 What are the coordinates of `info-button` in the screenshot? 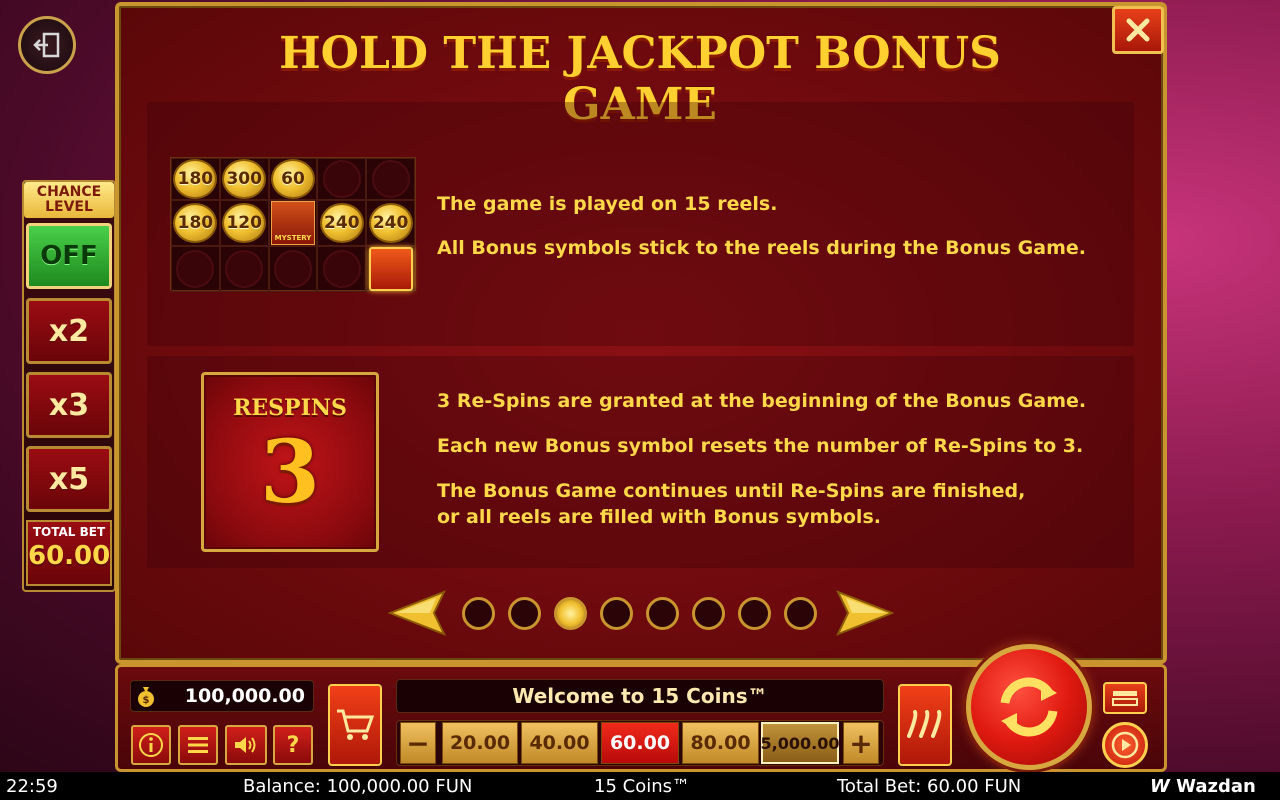 It's located at (151, 745).